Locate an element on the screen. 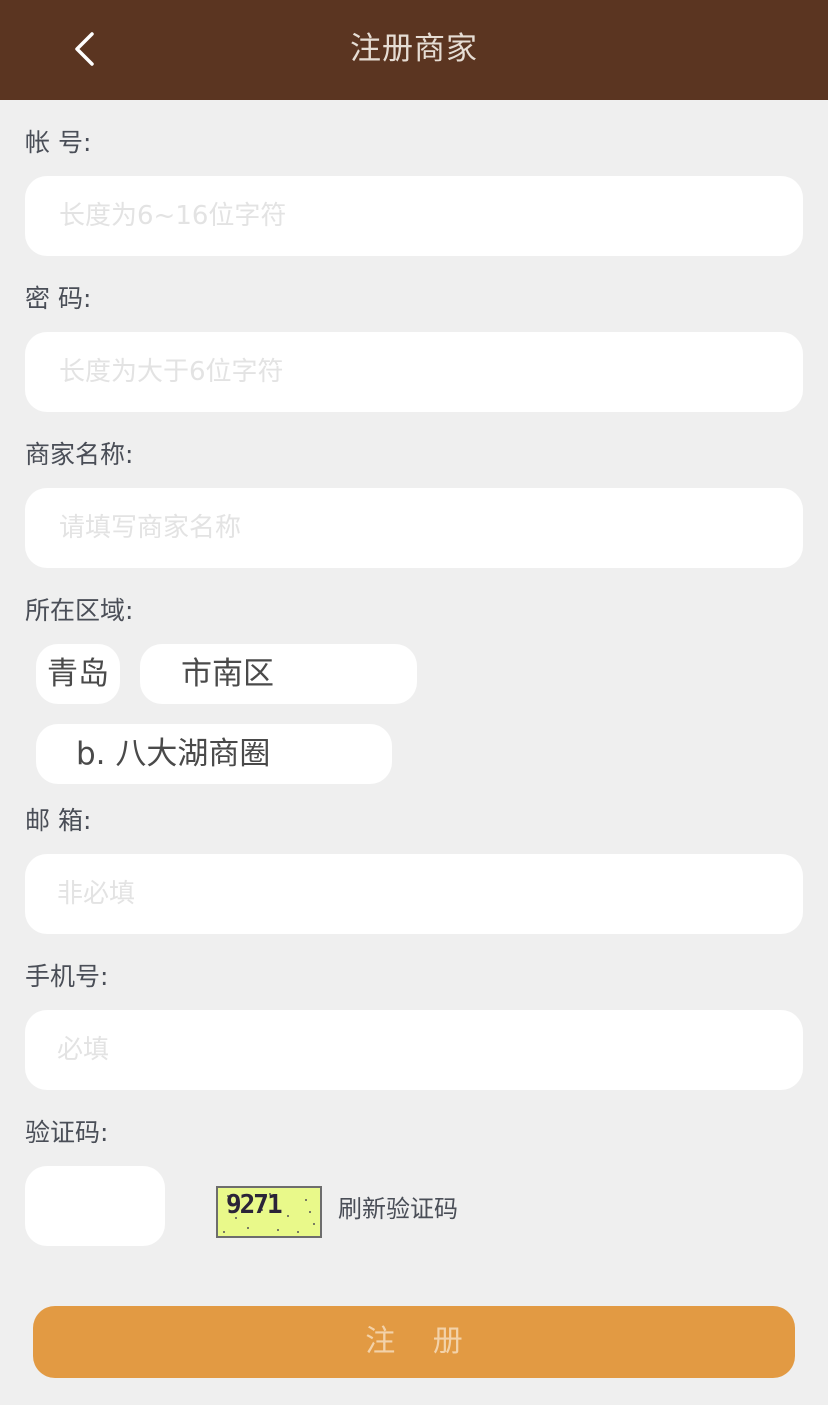 The image size is (828, 1405). email-input is located at coordinates (414, 894).